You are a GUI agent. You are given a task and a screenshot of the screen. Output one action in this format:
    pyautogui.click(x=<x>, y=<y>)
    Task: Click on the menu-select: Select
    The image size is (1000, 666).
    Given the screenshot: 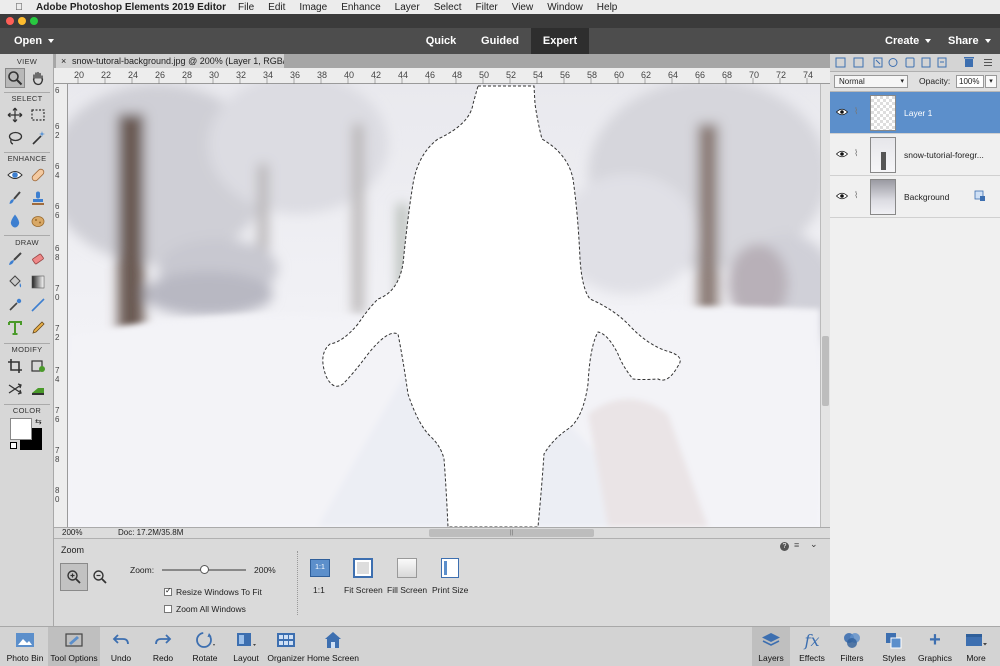 What is the action you would take?
    pyautogui.click(x=448, y=7)
    